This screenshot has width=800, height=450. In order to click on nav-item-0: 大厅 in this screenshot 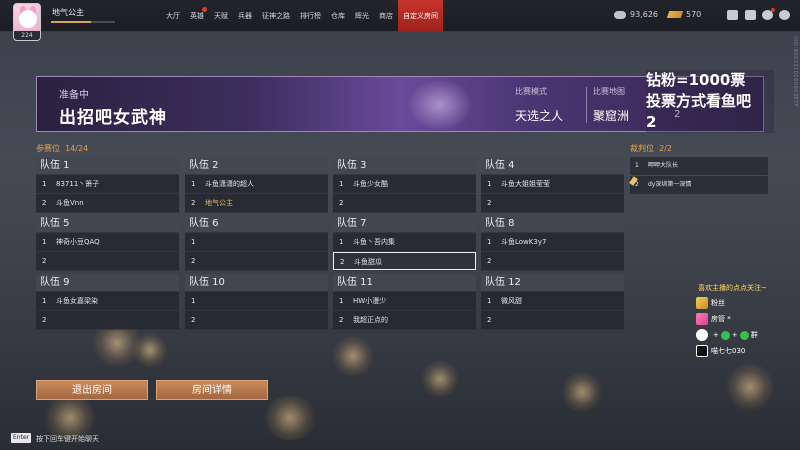, I will do `click(173, 16)`.